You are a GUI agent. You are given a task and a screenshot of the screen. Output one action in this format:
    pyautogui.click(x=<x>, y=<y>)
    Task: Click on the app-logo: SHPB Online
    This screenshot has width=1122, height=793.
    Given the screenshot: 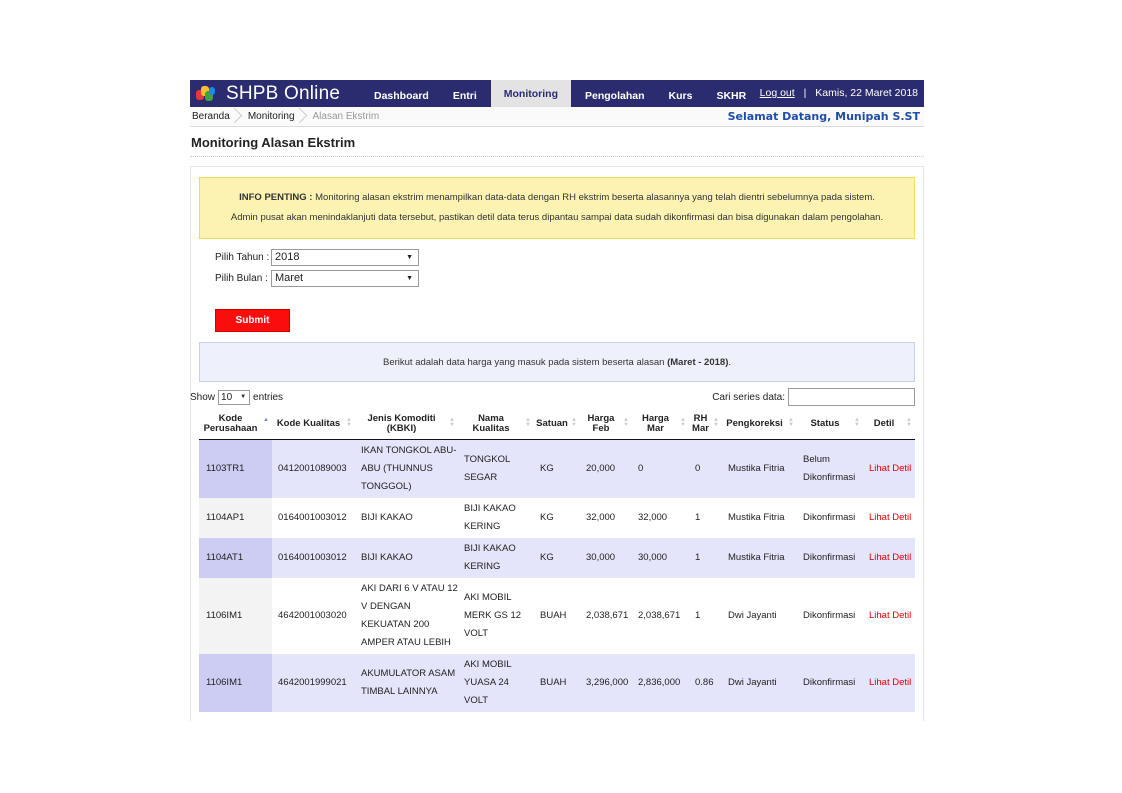 What is the action you would take?
    pyautogui.click(x=276, y=93)
    